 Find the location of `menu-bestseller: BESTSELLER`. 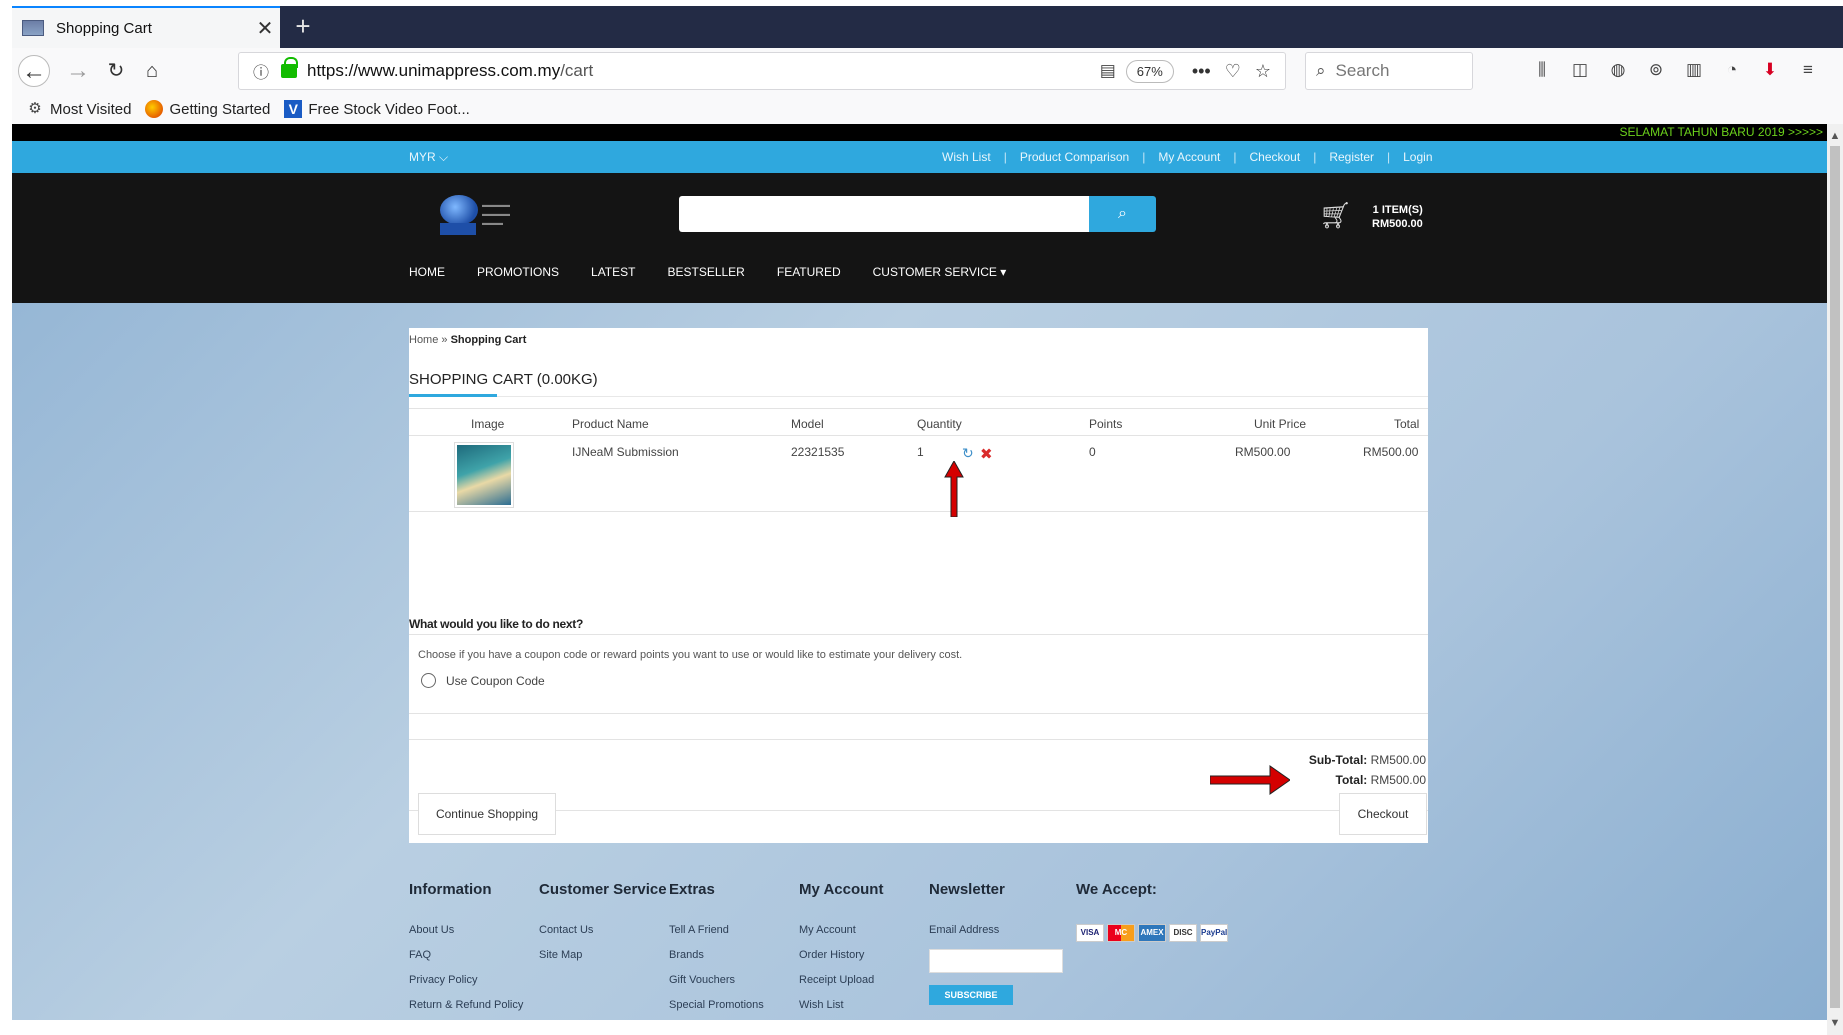

menu-bestseller: BESTSELLER is located at coordinates (705, 272).